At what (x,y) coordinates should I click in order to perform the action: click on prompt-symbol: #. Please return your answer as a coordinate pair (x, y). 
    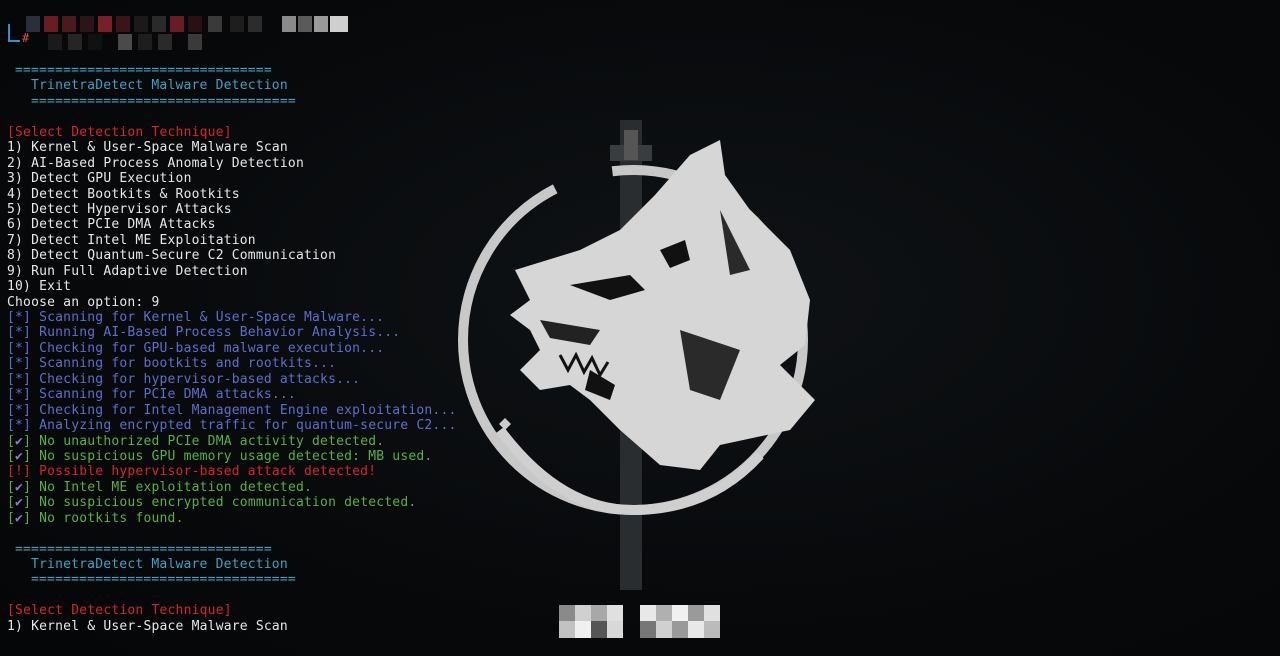
    Looking at the image, I should click on (26, 38).